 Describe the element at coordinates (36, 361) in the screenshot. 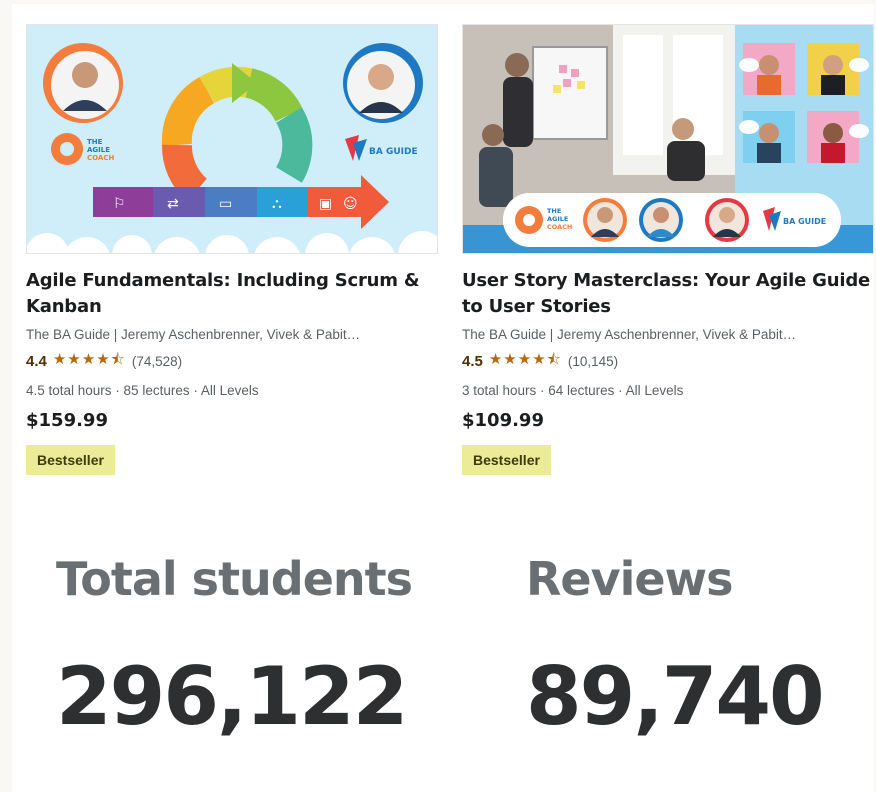

I see `rating-value: 4.4` at that location.